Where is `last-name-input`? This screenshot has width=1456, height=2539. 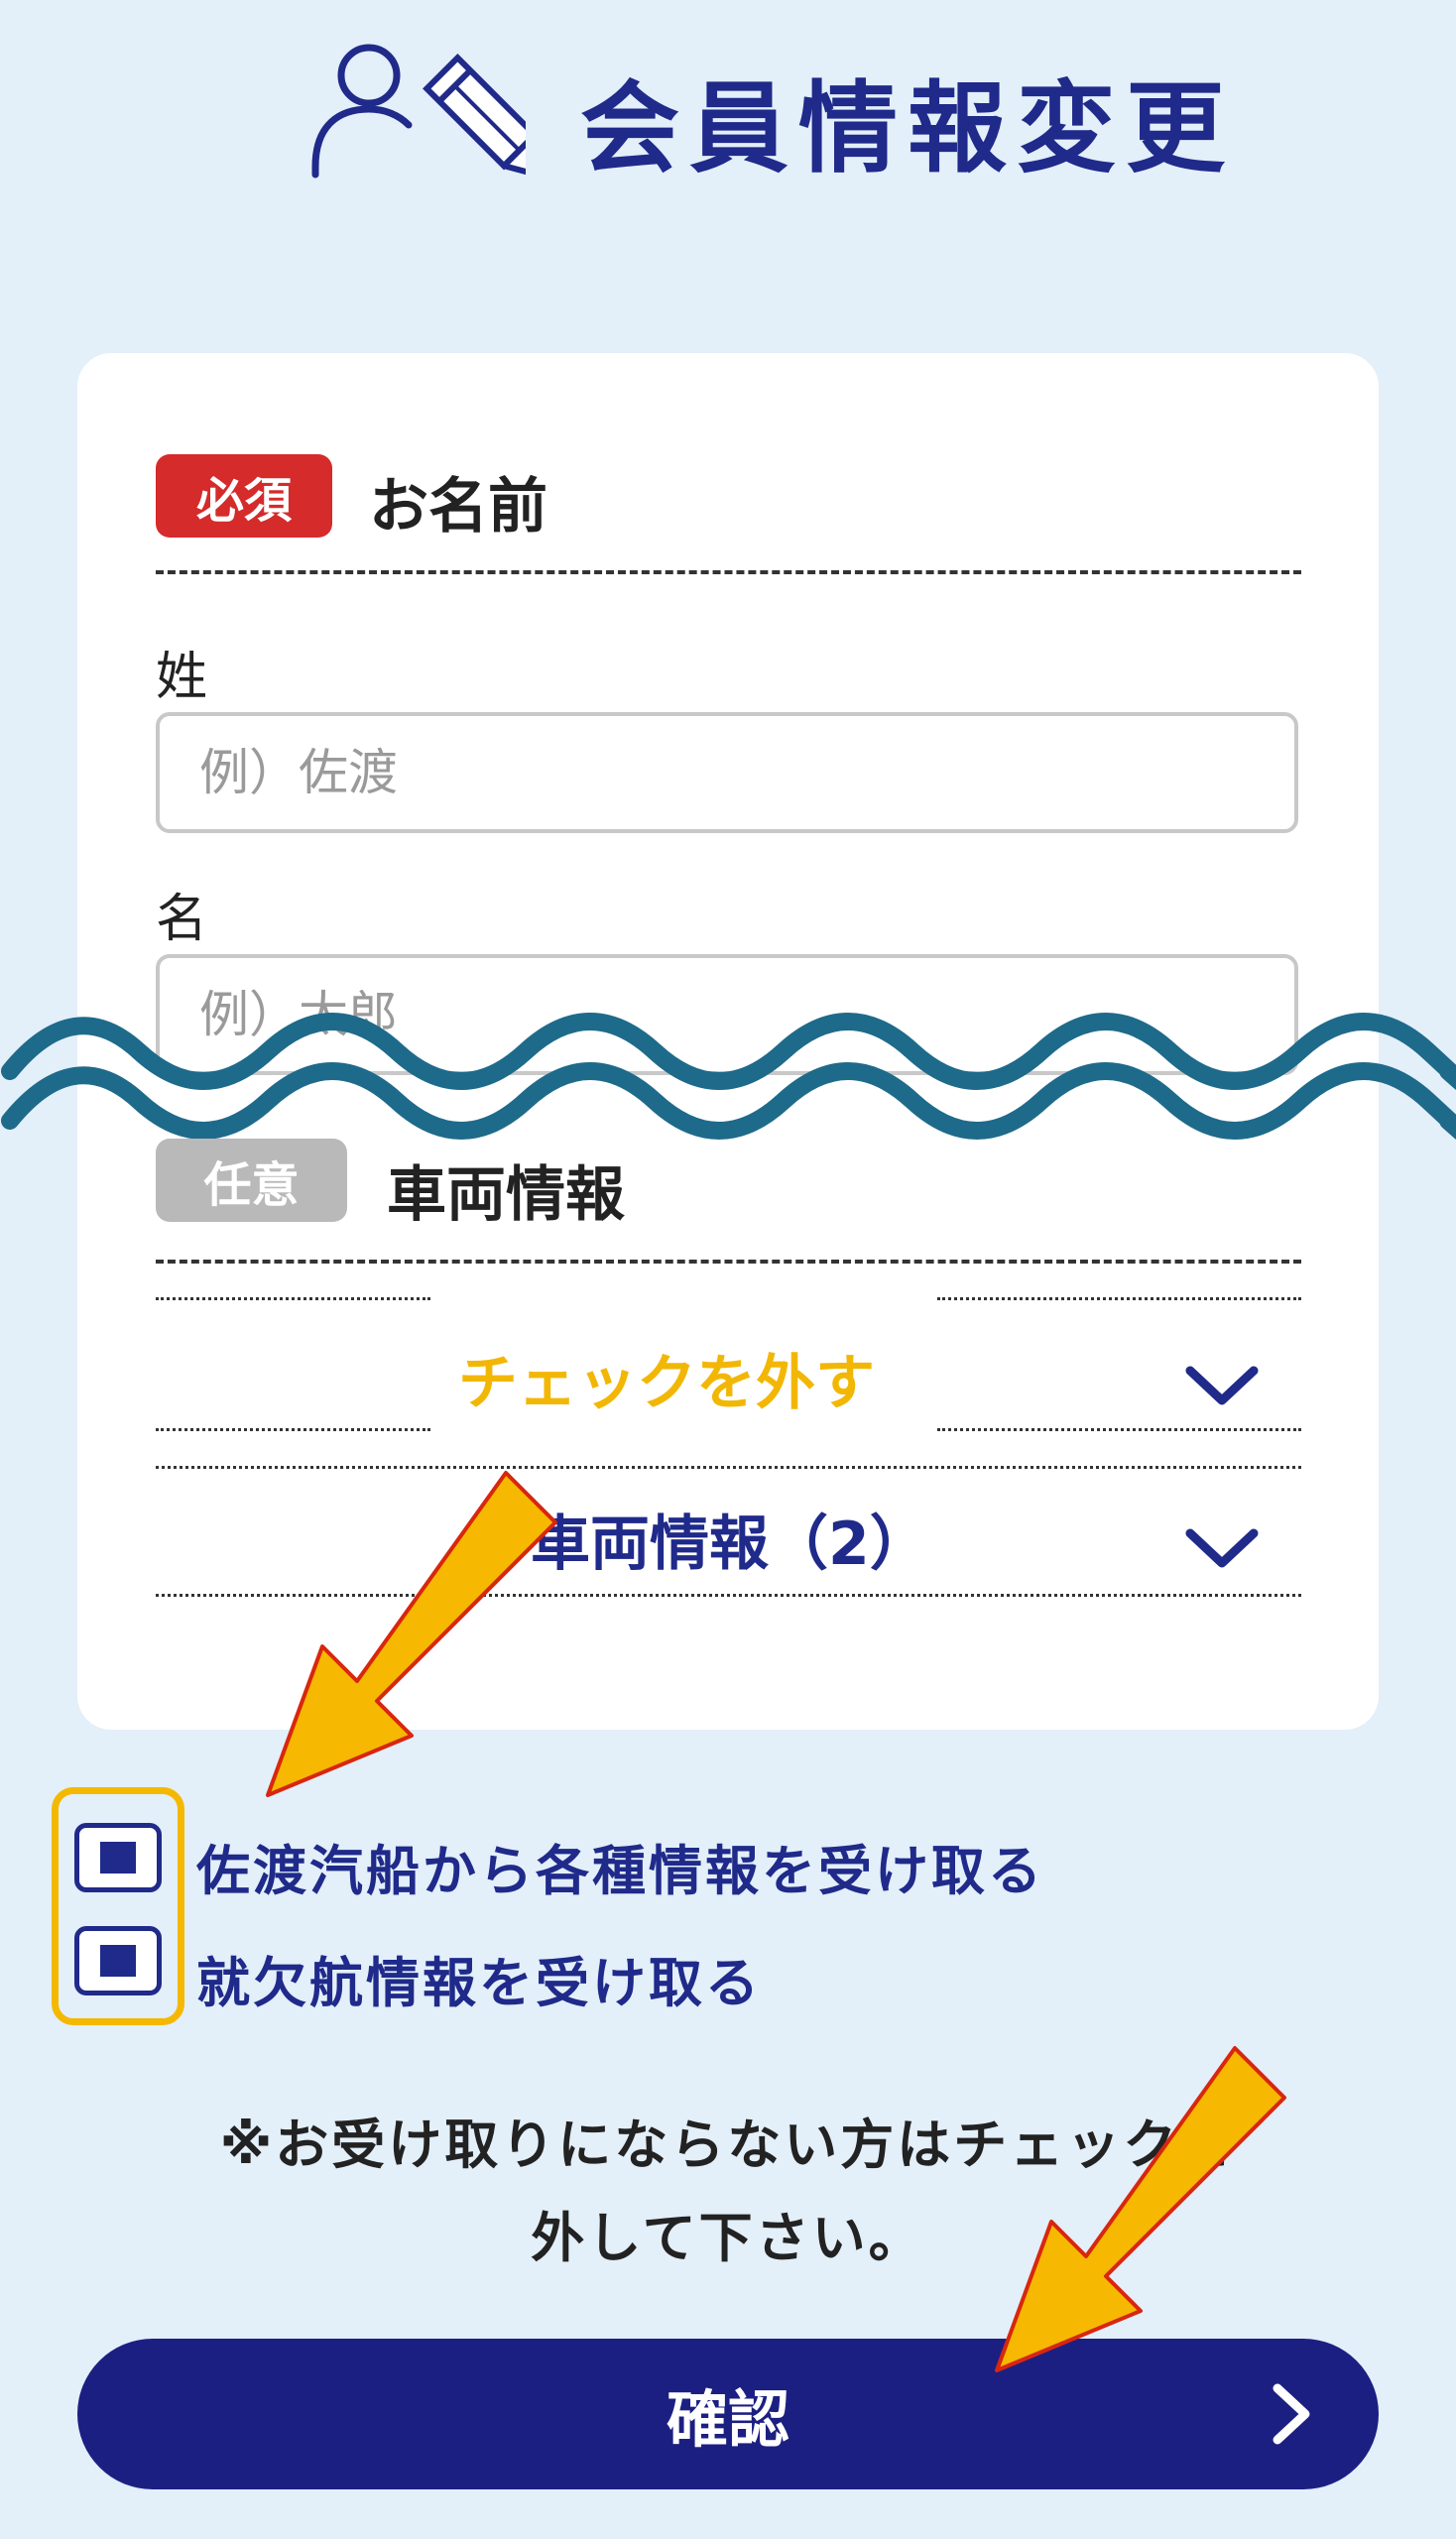
last-name-input is located at coordinates (727, 773).